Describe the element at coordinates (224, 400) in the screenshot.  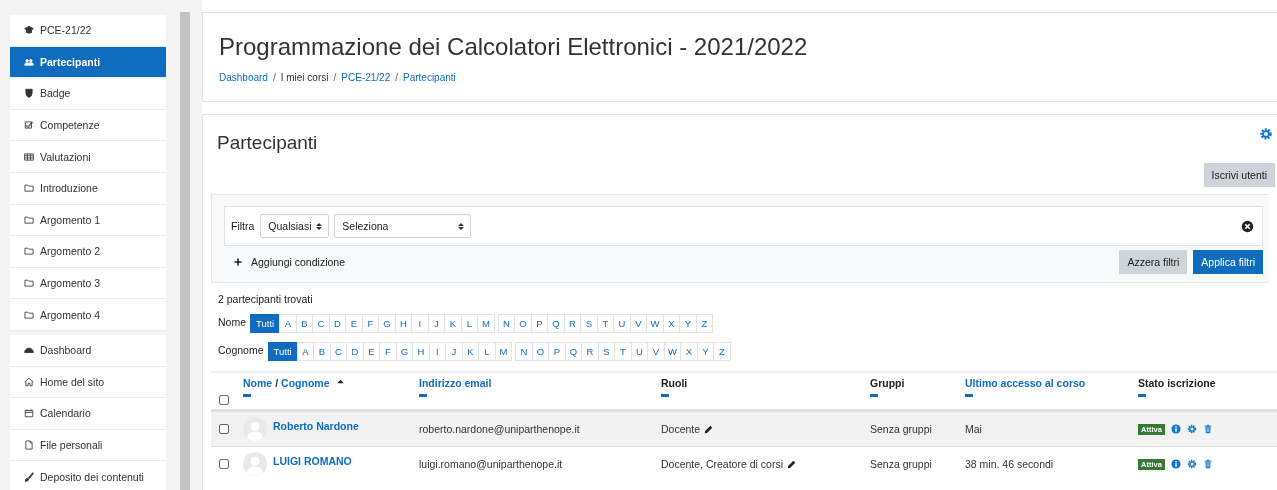
I see `select-all-checkbox` at that location.